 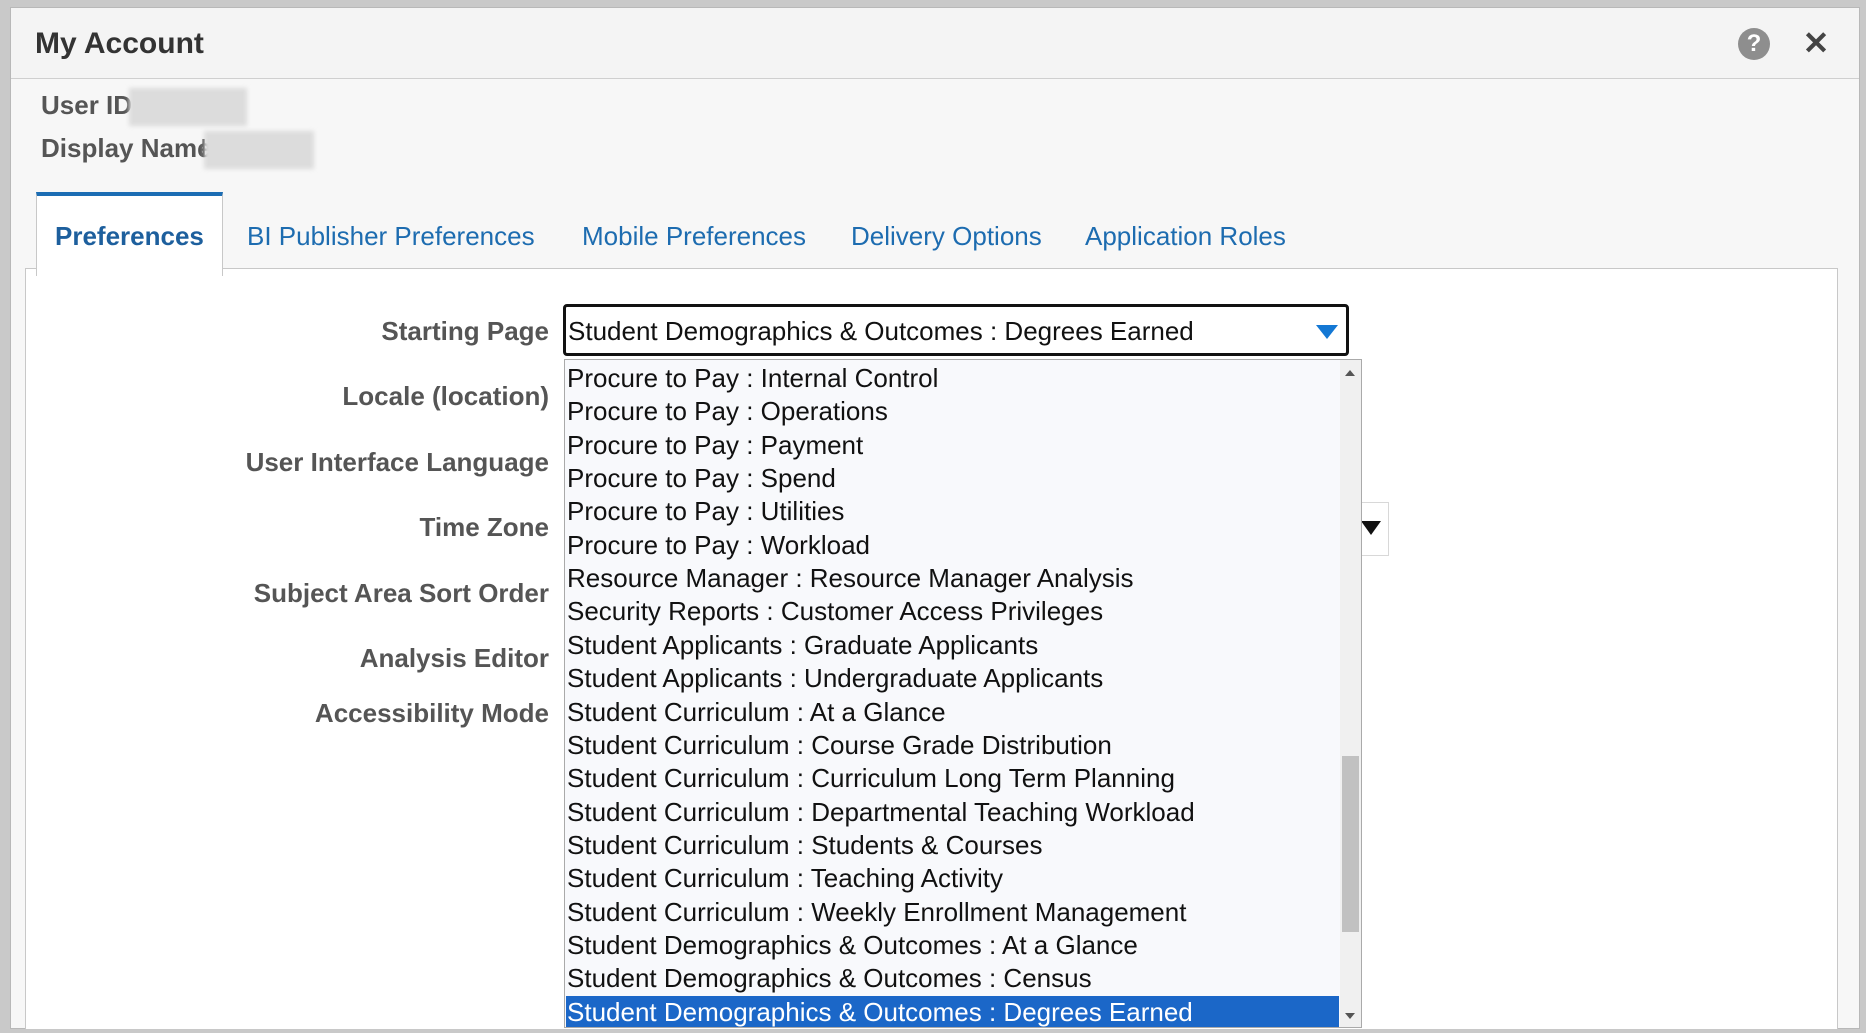 I want to click on dropdown-option: Procure to Pay : Workload, so click(x=952, y=545).